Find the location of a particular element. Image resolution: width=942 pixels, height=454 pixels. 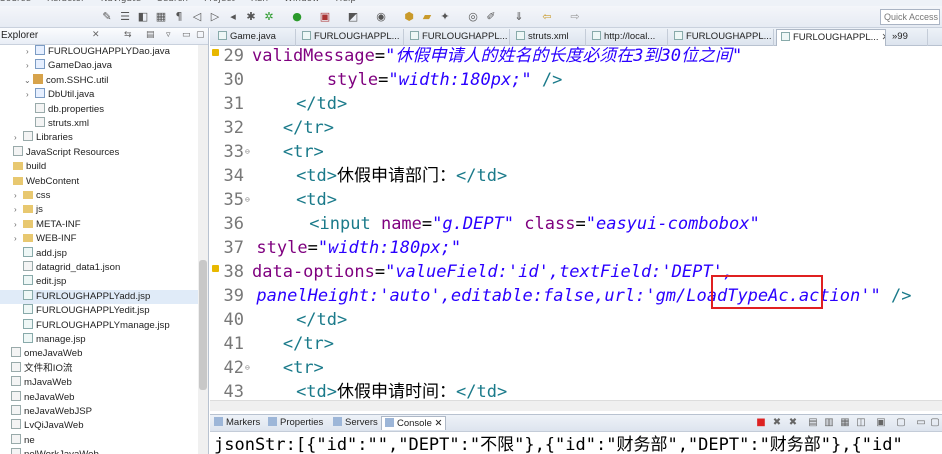

open-console-icon: ▢ is located at coordinates (901, 423).